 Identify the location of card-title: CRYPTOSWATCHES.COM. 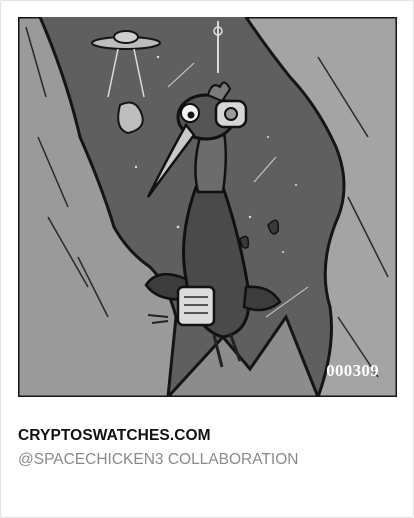
(208, 436).